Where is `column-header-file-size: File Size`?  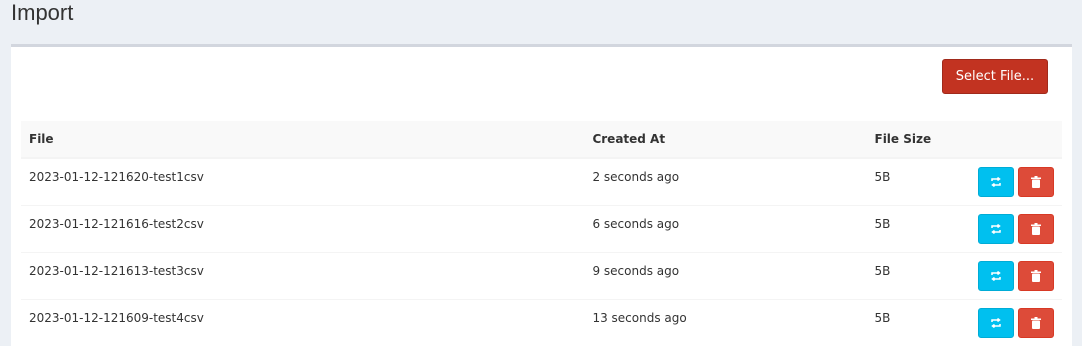
column-header-file-size: File Size is located at coordinates (916, 140).